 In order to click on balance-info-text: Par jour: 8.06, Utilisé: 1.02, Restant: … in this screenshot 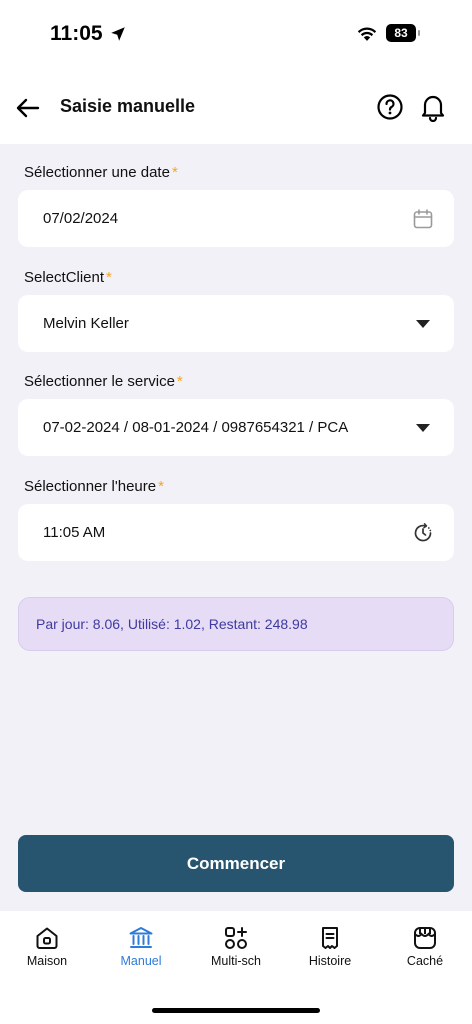, I will do `click(172, 624)`.